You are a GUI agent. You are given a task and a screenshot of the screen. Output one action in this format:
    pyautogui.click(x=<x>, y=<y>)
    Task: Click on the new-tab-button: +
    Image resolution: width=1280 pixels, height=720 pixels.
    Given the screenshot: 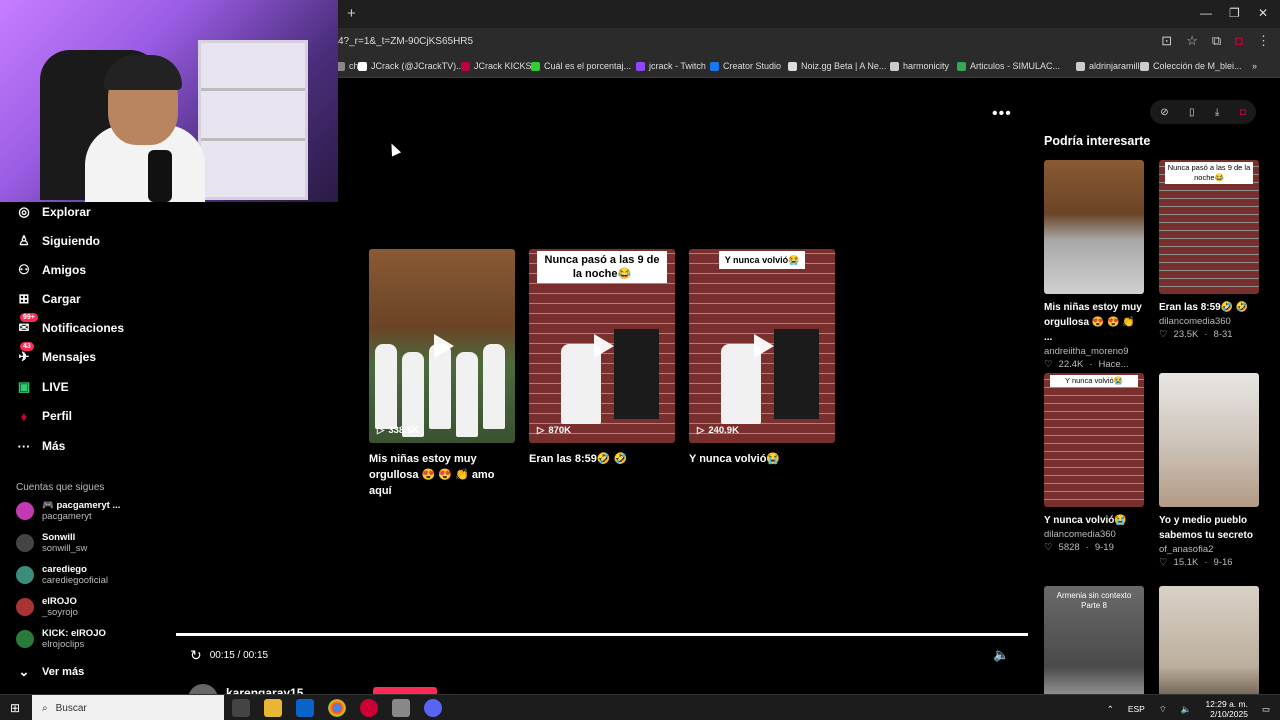 What is the action you would take?
    pyautogui.click(x=351, y=13)
    